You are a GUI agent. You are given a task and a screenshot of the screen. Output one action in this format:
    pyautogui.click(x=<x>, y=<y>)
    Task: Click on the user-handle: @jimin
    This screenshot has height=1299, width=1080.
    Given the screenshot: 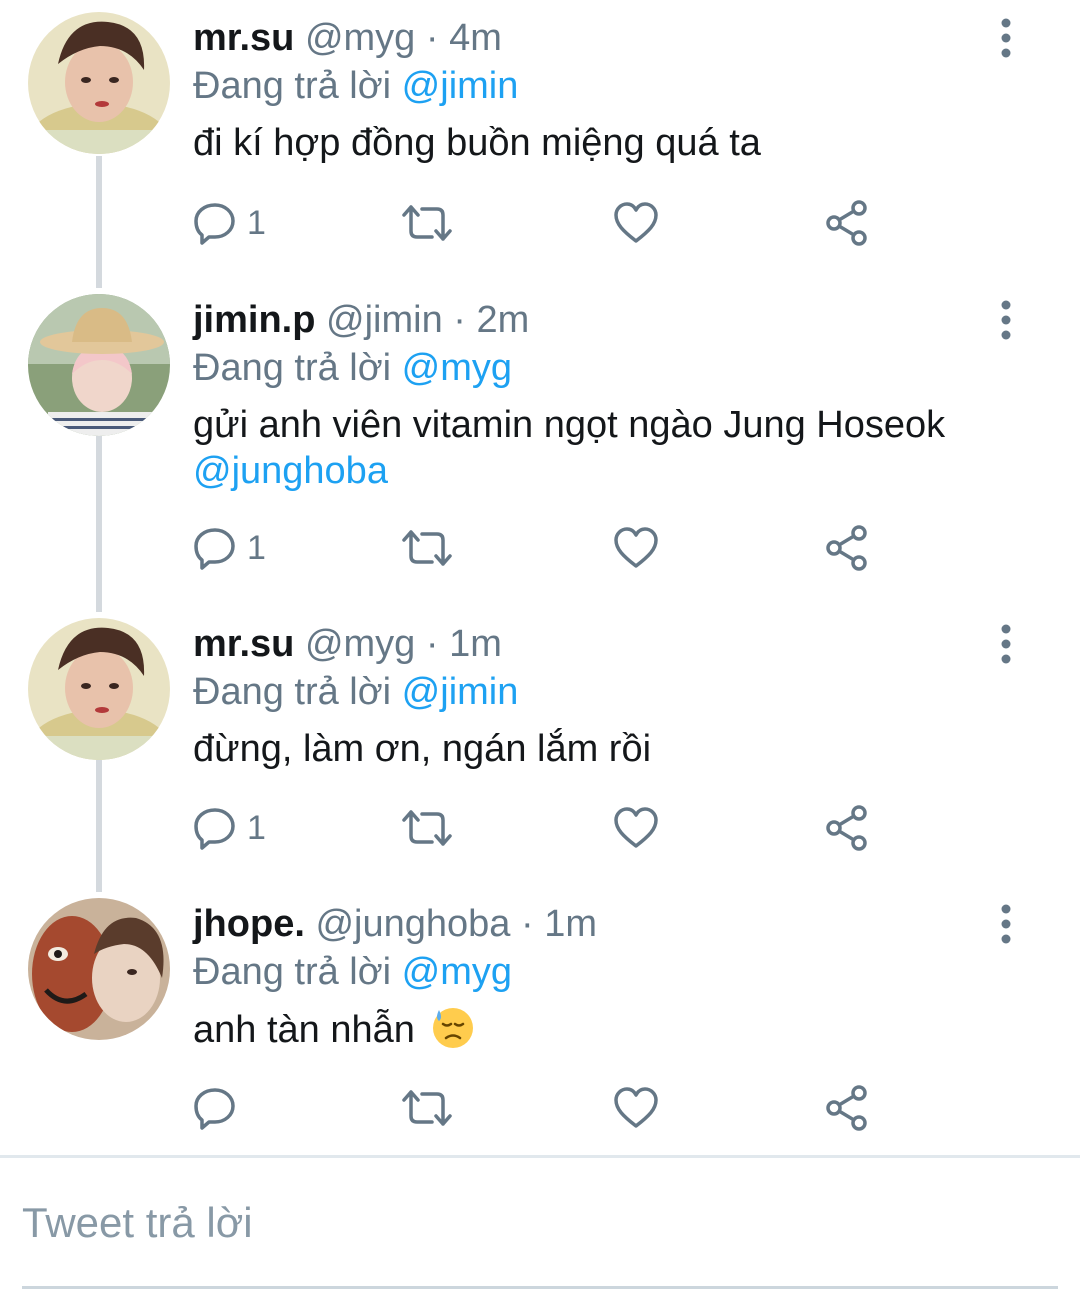 What is the action you would take?
    pyautogui.click(x=384, y=320)
    